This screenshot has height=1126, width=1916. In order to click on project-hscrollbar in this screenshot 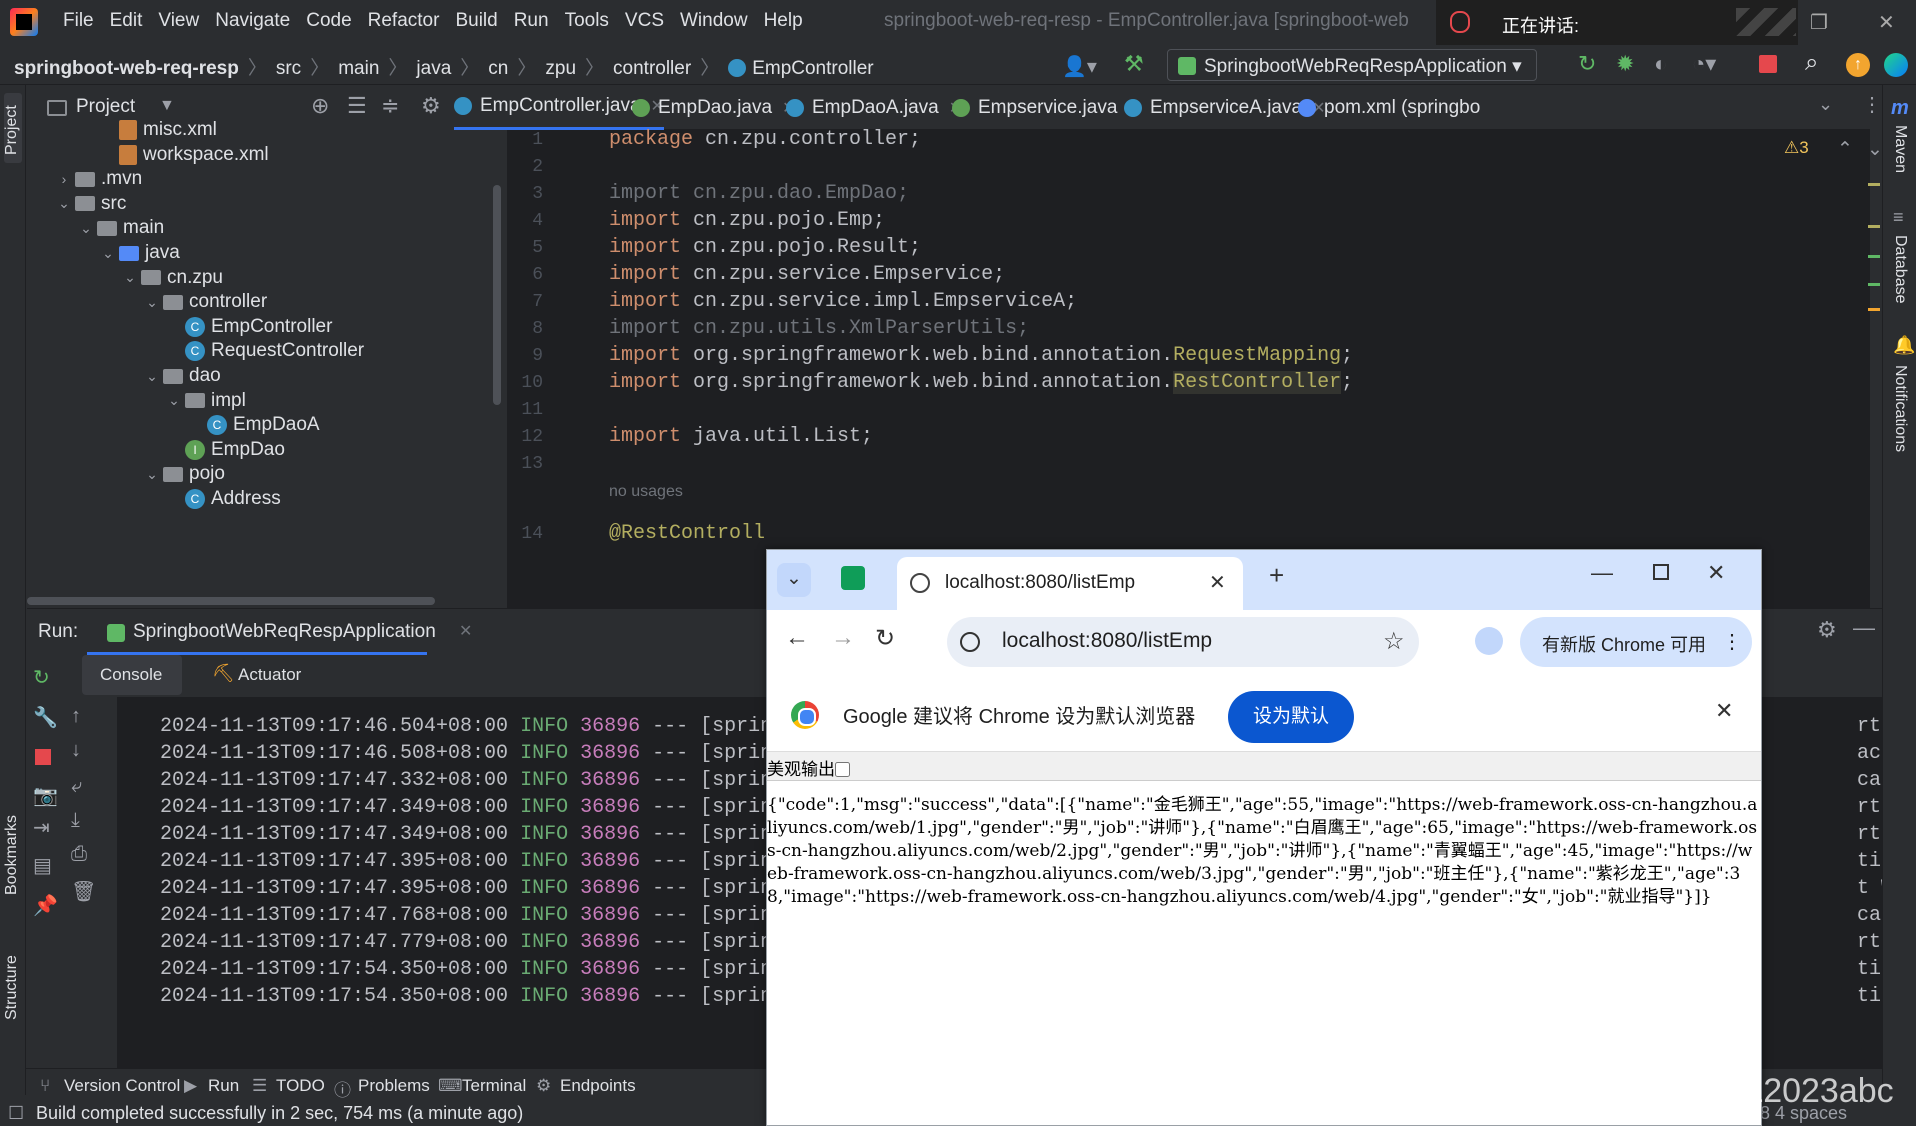, I will do `click(231, 601)`.